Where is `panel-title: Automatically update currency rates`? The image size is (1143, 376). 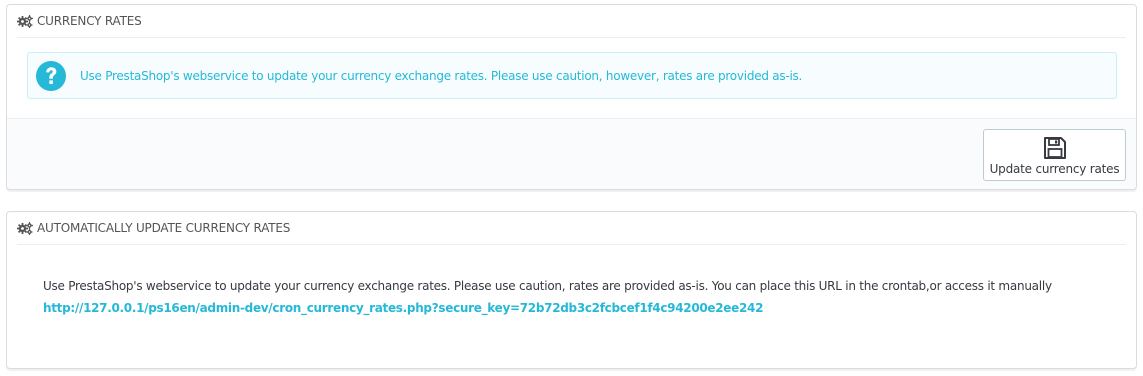
panel-title: Automatically update currency rates is located at coordinates (164, 228).